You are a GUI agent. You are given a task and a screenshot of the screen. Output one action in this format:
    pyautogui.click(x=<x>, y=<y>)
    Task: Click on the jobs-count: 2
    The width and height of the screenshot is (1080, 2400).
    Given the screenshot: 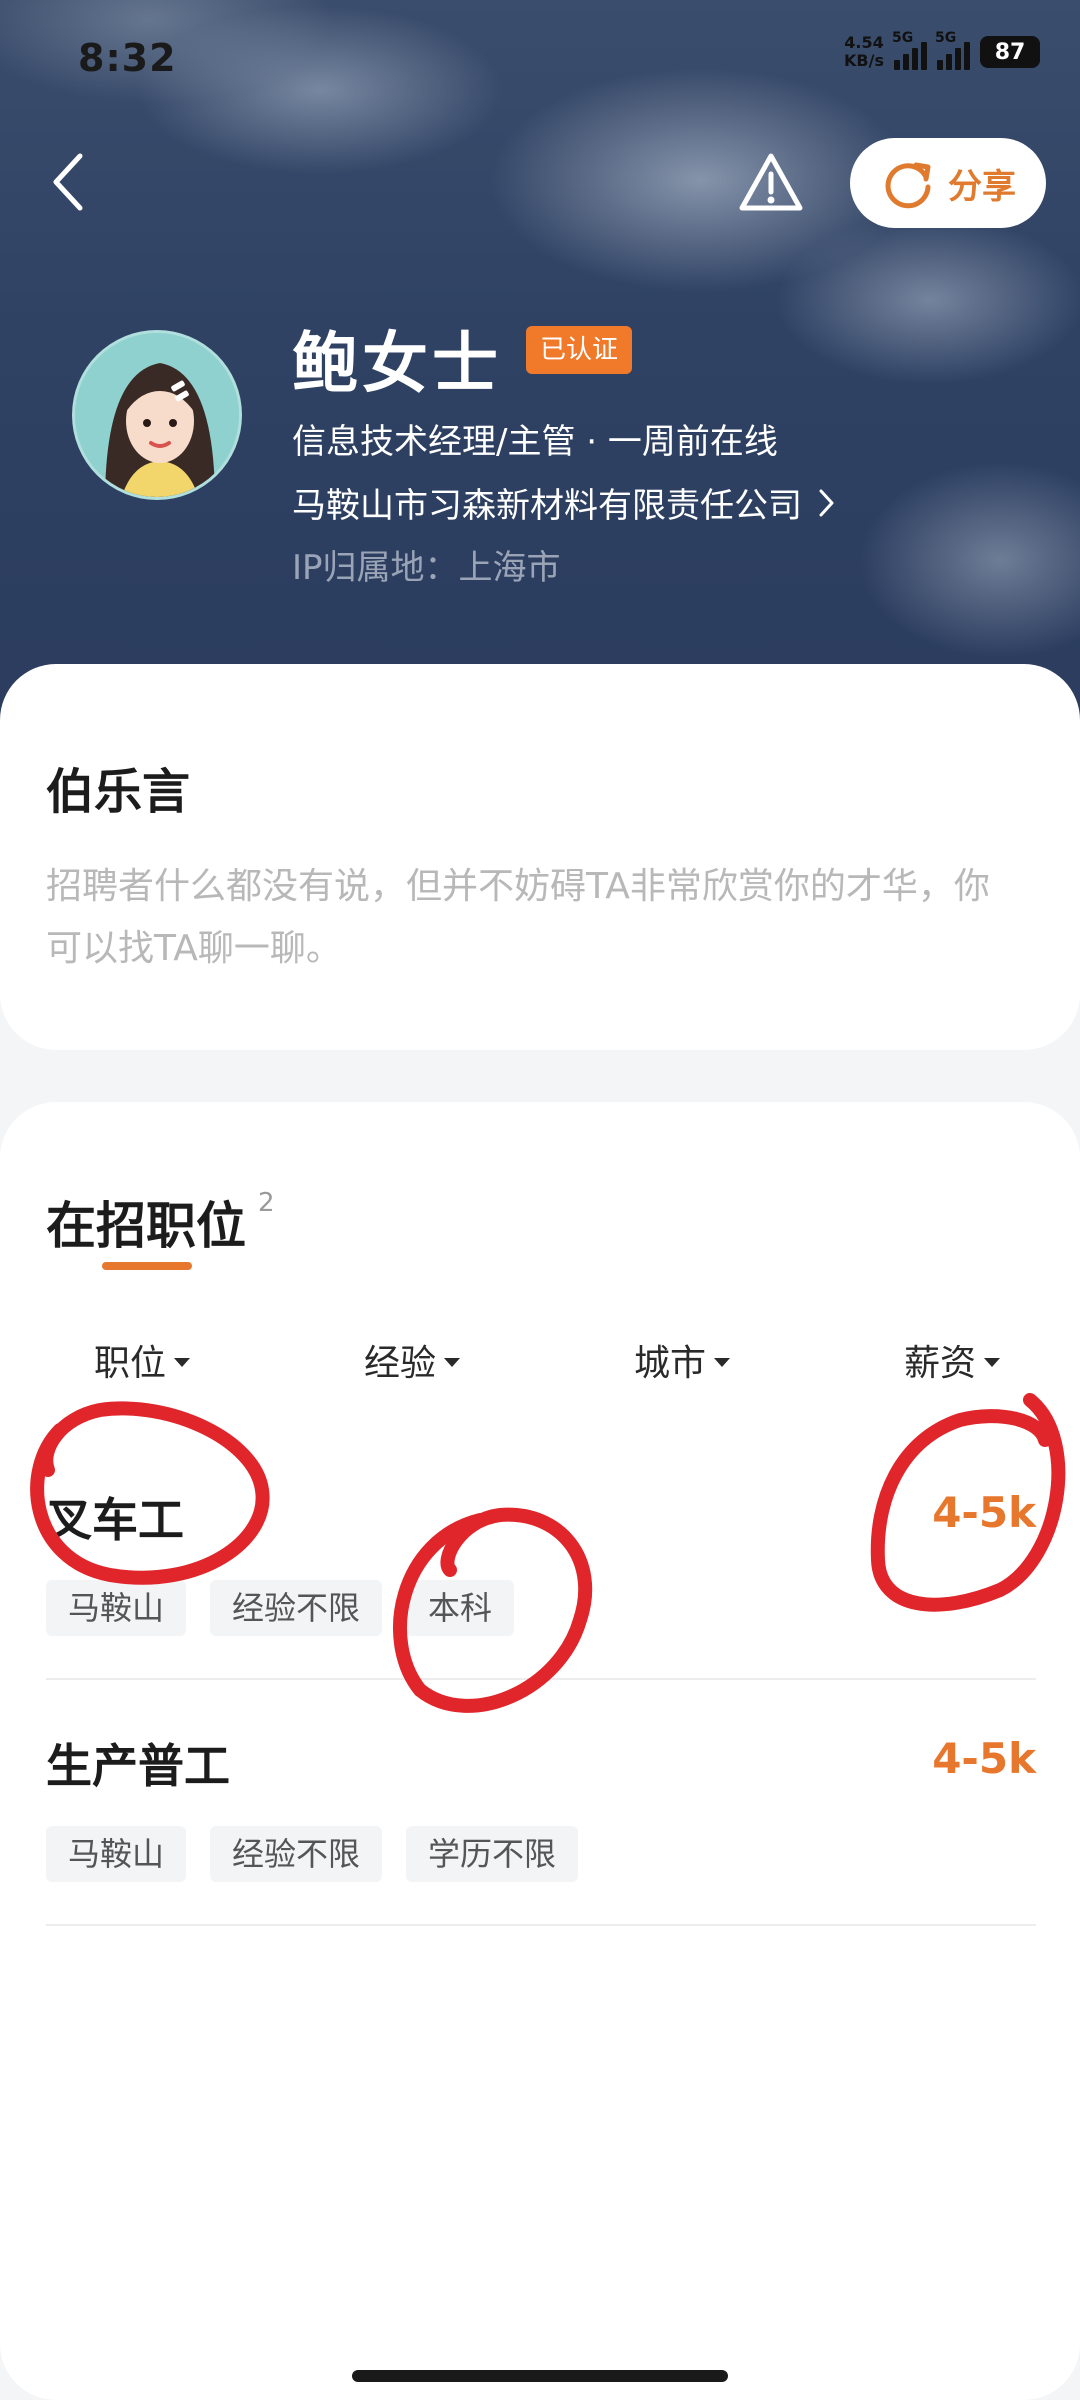 What is the action you would take?
    pyautogui.click(x=266, y=1203)
    